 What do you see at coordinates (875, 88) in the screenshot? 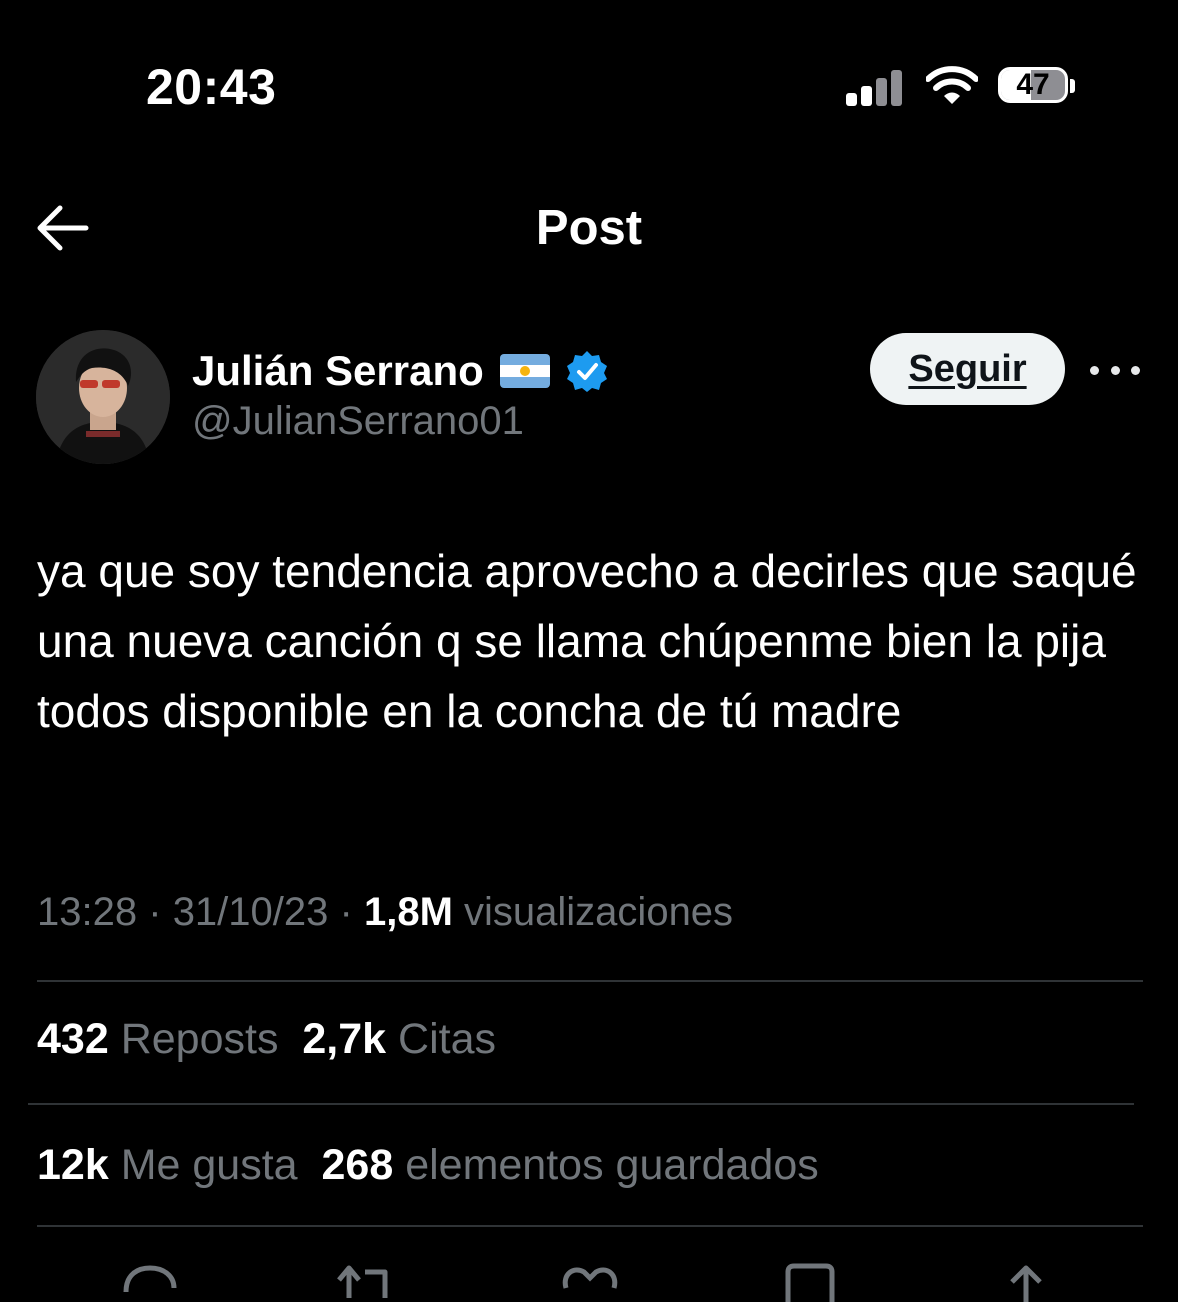
I see `cellular-signal-icon` at bounding box center [875, 88].